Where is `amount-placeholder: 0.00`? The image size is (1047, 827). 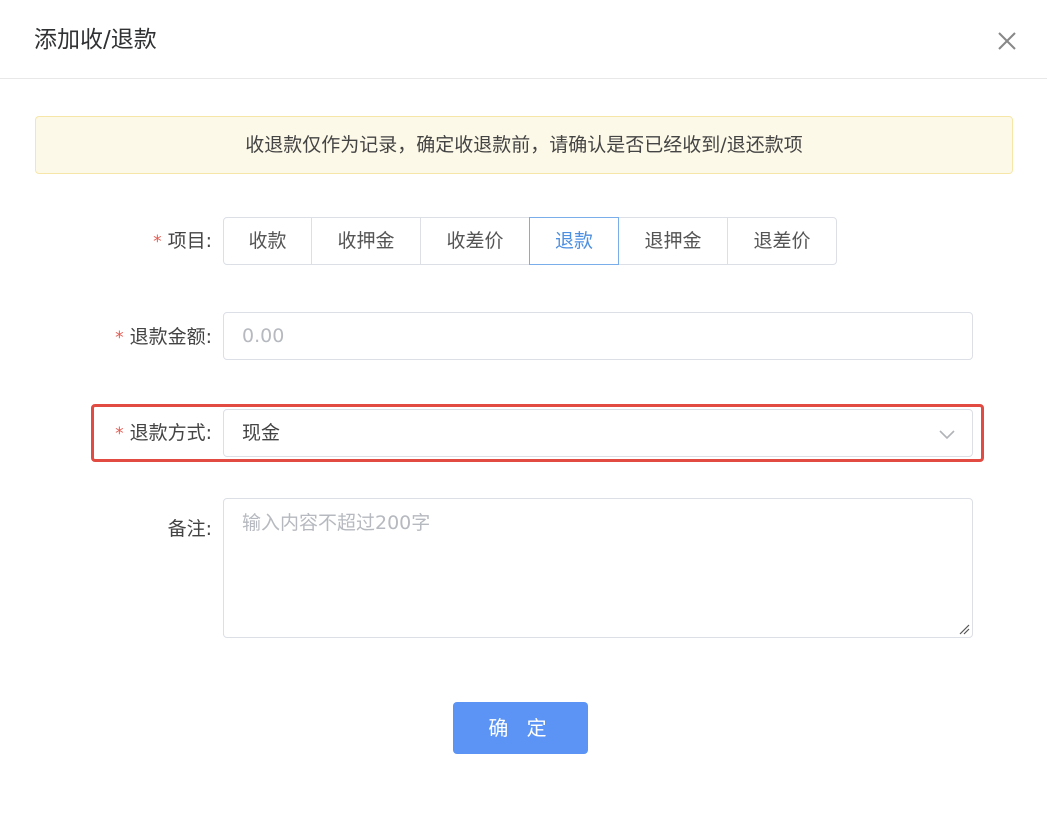 amount-placeholder: 0.00 is located at coordinates (263, 336).